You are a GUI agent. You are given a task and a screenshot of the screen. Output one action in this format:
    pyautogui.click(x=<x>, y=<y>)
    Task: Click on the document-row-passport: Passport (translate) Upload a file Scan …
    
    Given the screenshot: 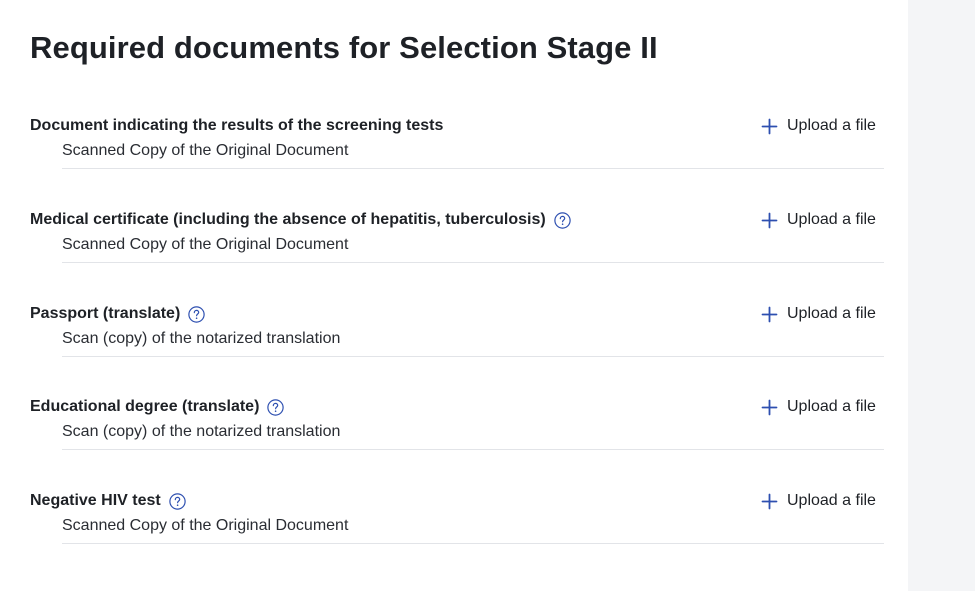 What is the action you would take?
    pyautogui.click(x=454, y=349)
    